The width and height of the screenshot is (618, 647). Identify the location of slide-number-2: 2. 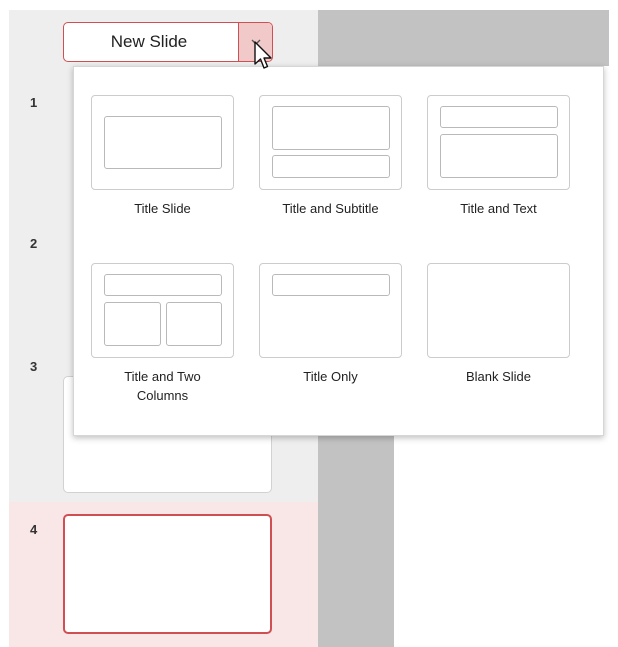
(34, 243).